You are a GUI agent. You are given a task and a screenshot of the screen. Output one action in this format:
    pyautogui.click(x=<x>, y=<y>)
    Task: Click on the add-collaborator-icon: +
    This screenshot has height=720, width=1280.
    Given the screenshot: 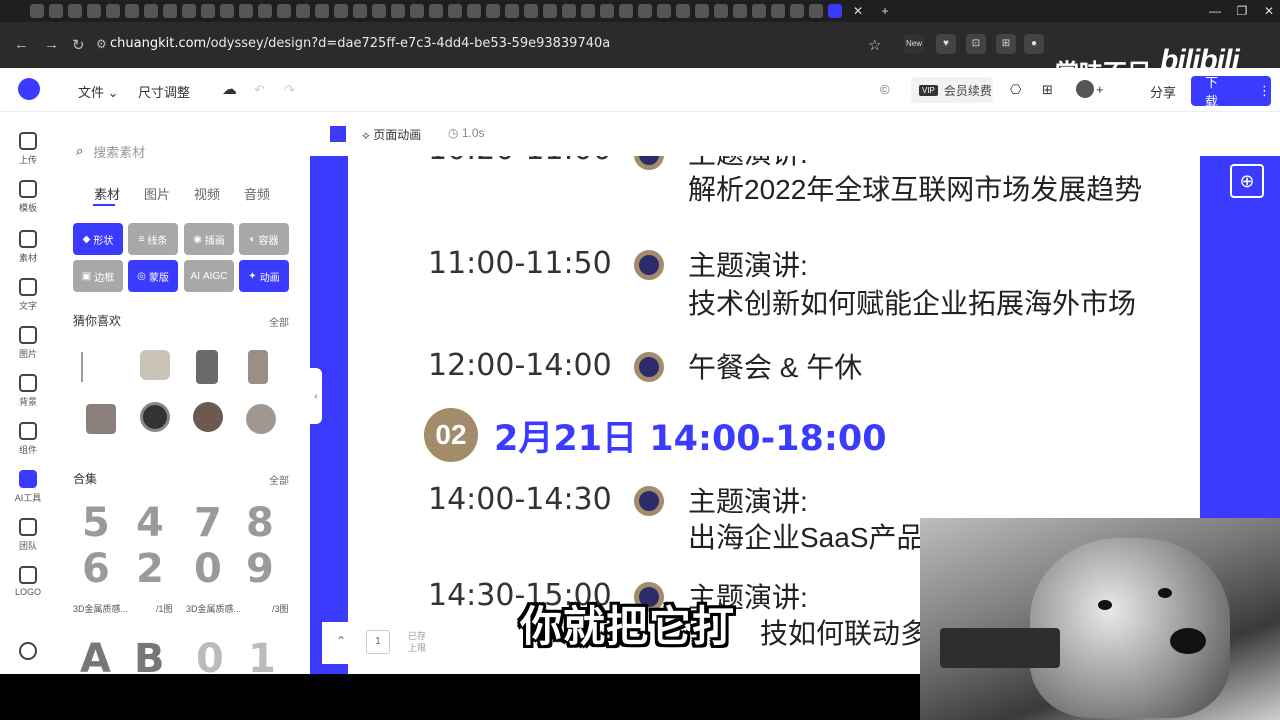 What is the action you would take?
    pyautogui.click(x=1100, y=89)
    